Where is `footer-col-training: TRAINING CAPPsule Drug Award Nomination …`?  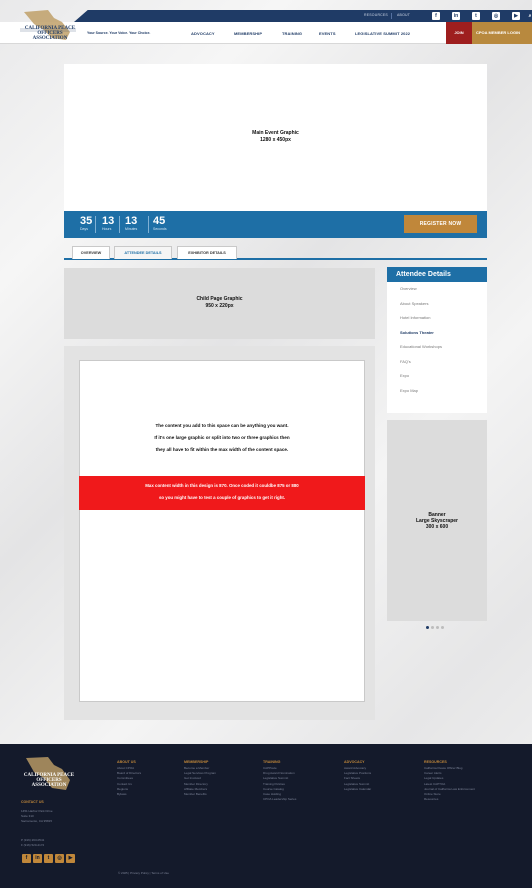 footer-col-training: TRAINING CAPPsule Drug Award Nomination … is located at coordinates (279, 780).